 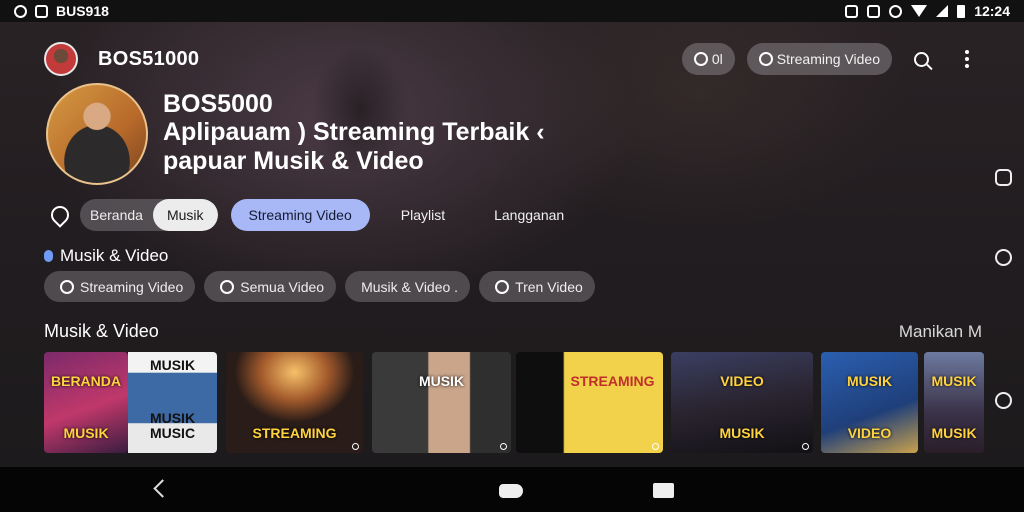 What do you see at coordinates (86, 381) in the screenshot?
I see `thumbnail-caption-top: BERANDA` at bounding box center [86, 381].